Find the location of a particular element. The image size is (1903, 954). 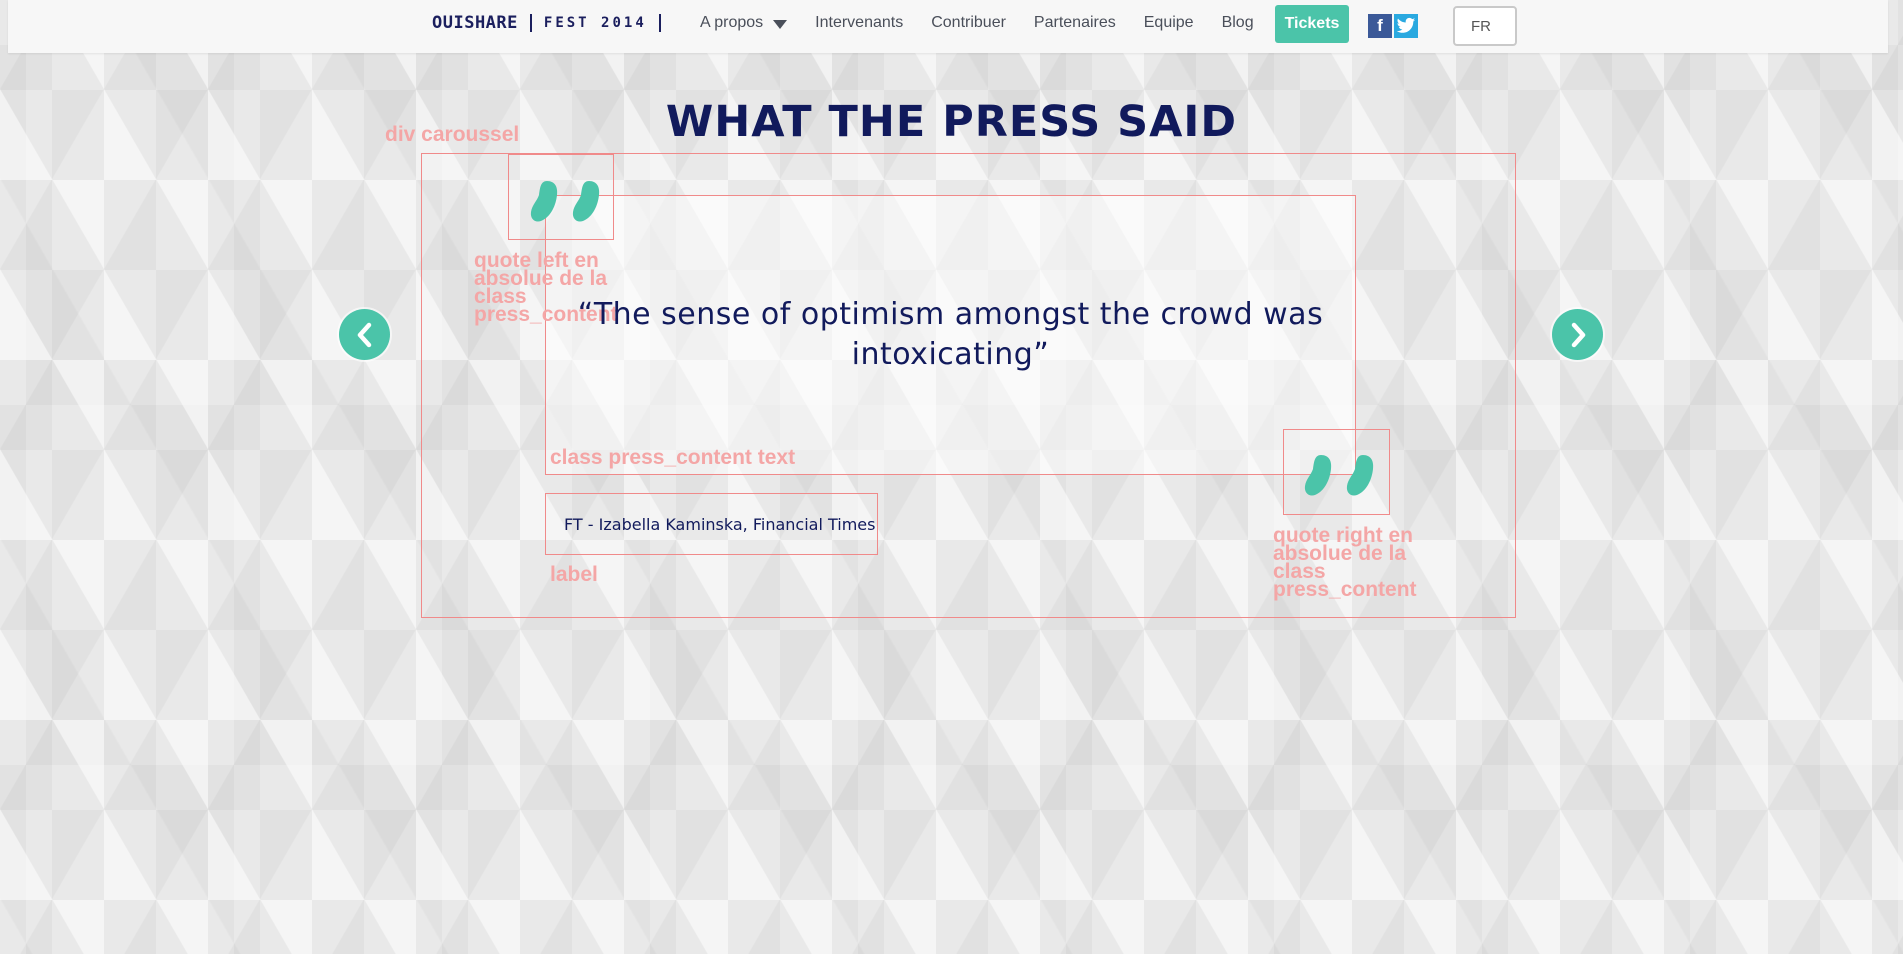

carousel-next-button is located at coordinates (1577, 334).